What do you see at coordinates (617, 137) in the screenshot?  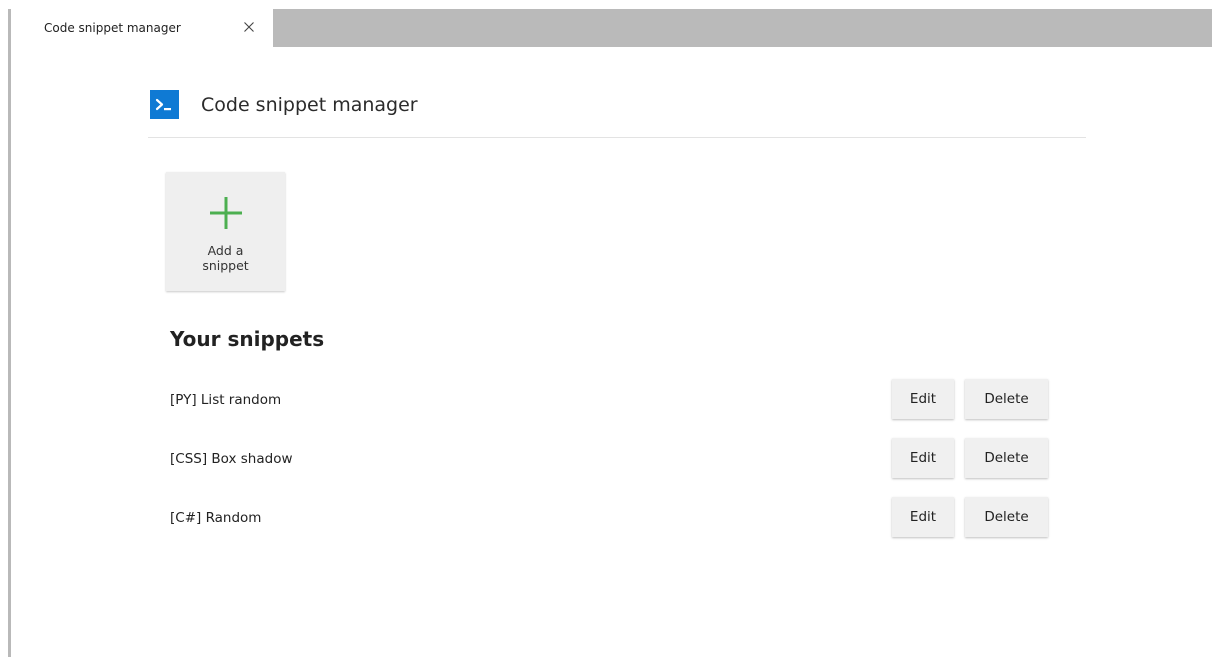 I see `header-divider` at bounding box center [617, 137].